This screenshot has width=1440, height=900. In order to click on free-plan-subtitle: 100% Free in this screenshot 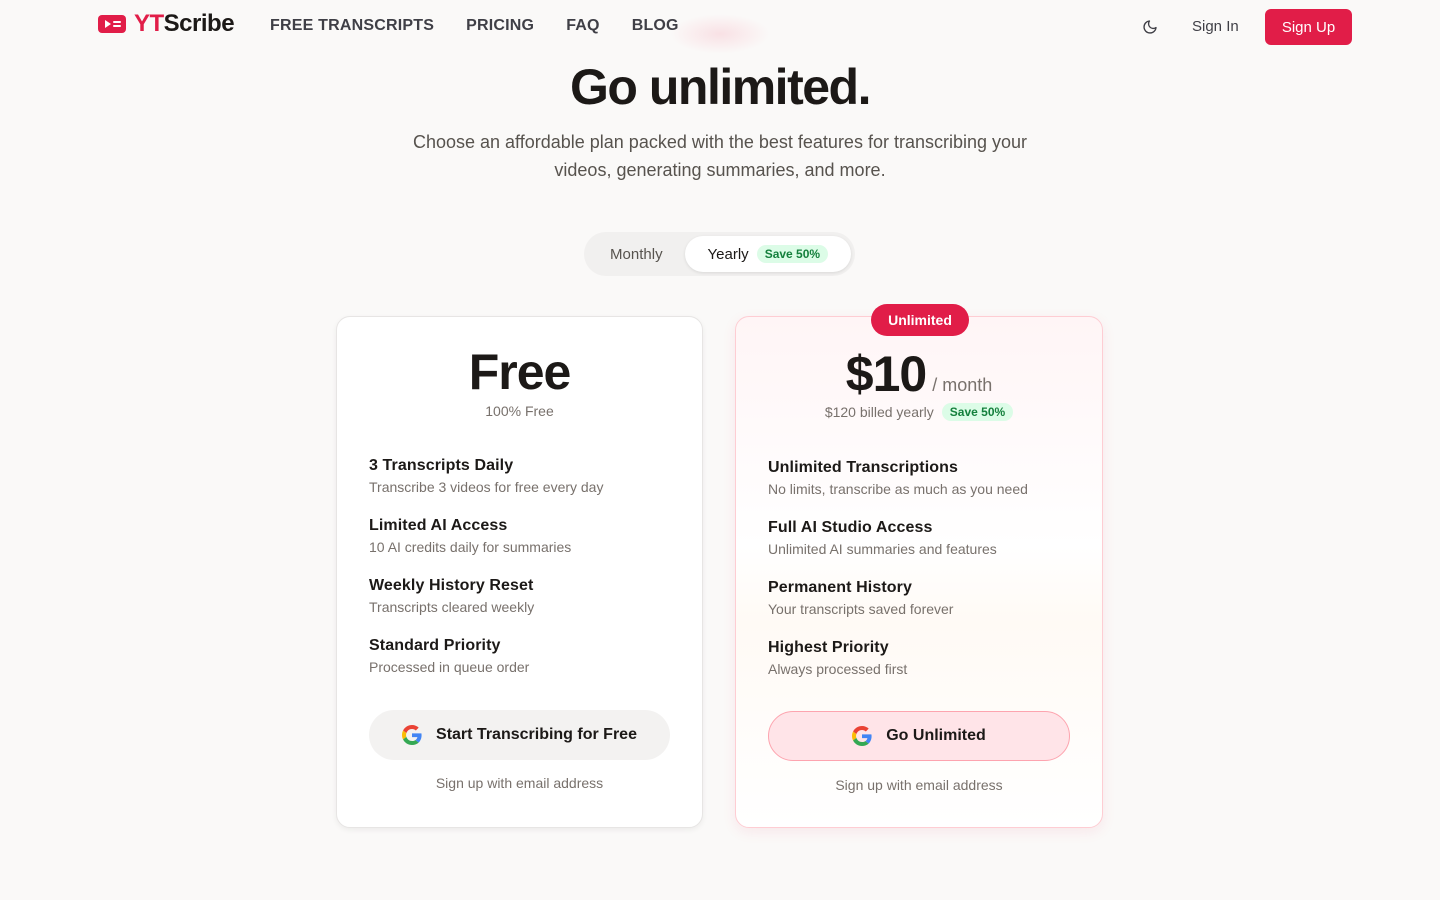, I will do `click(519, 411)`.